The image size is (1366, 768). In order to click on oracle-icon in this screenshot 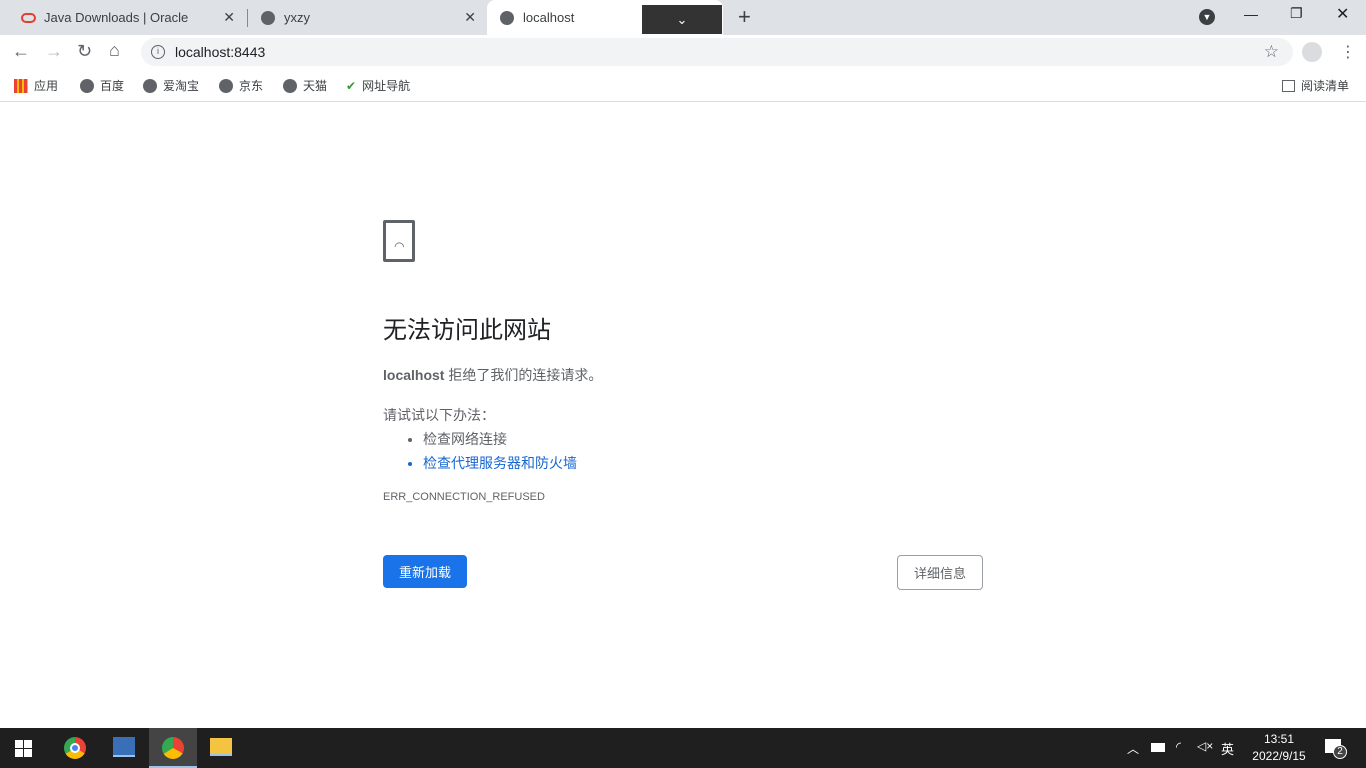, I will do `click(28, 18)`.